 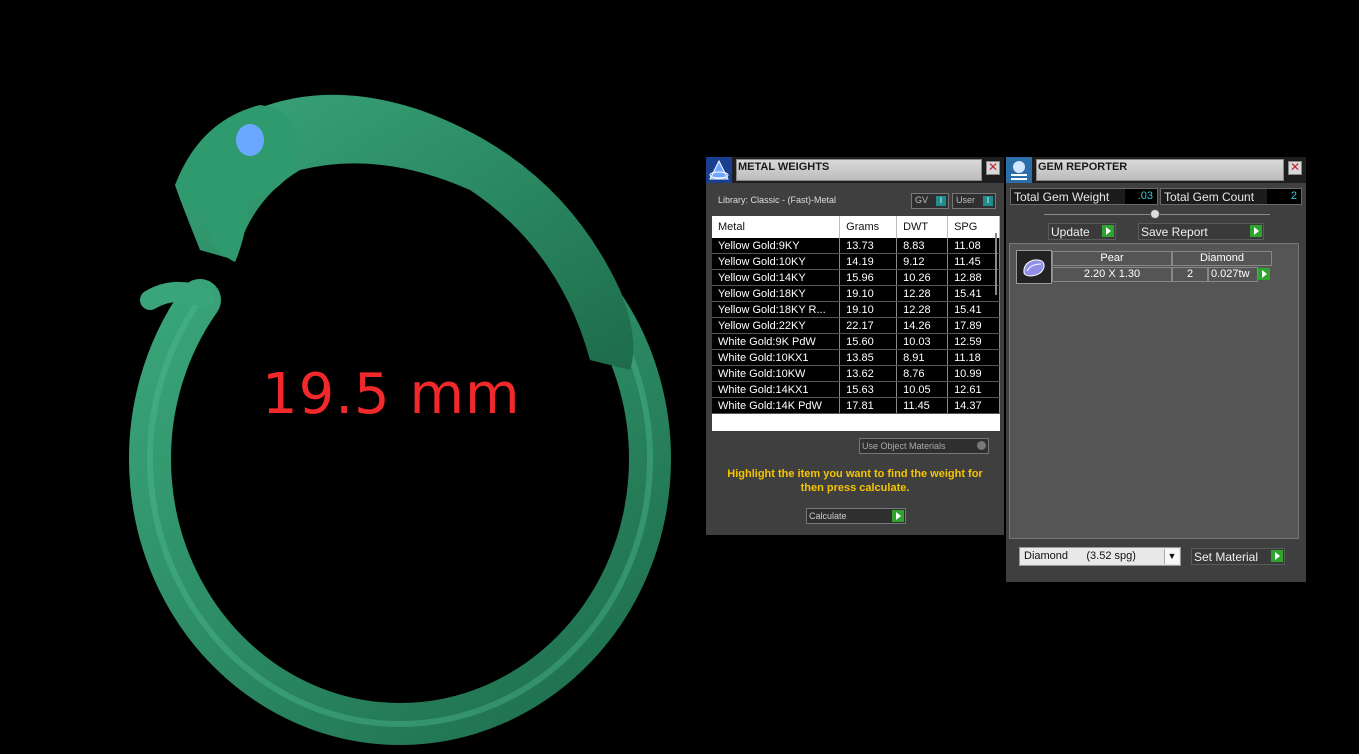 What do you see at coordinates (922, 227) in the screenshot?
I see `column-header: DWT` at bounding box center [922, 227].